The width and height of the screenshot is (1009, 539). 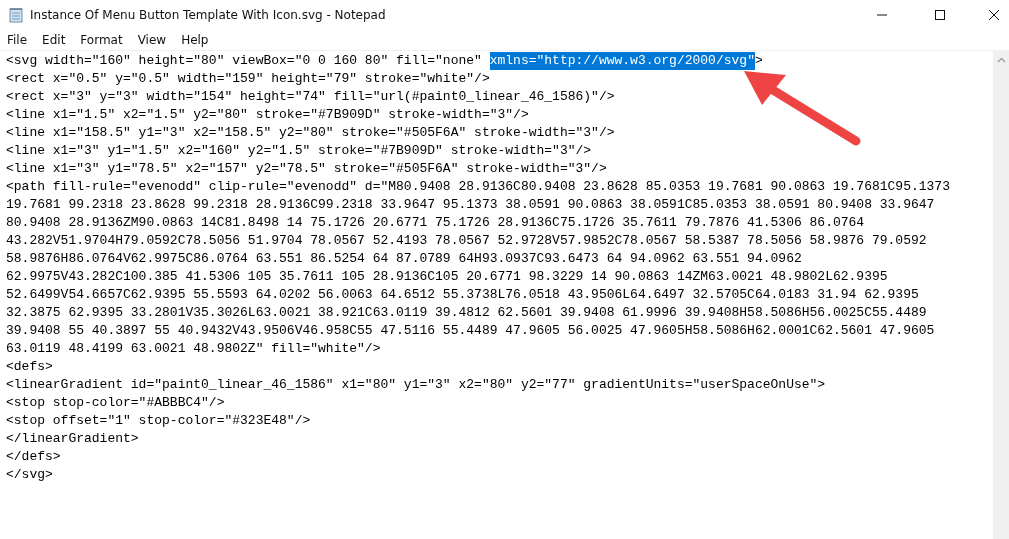 I want to click on code-line: </svg>, so click(x=30, y=475).